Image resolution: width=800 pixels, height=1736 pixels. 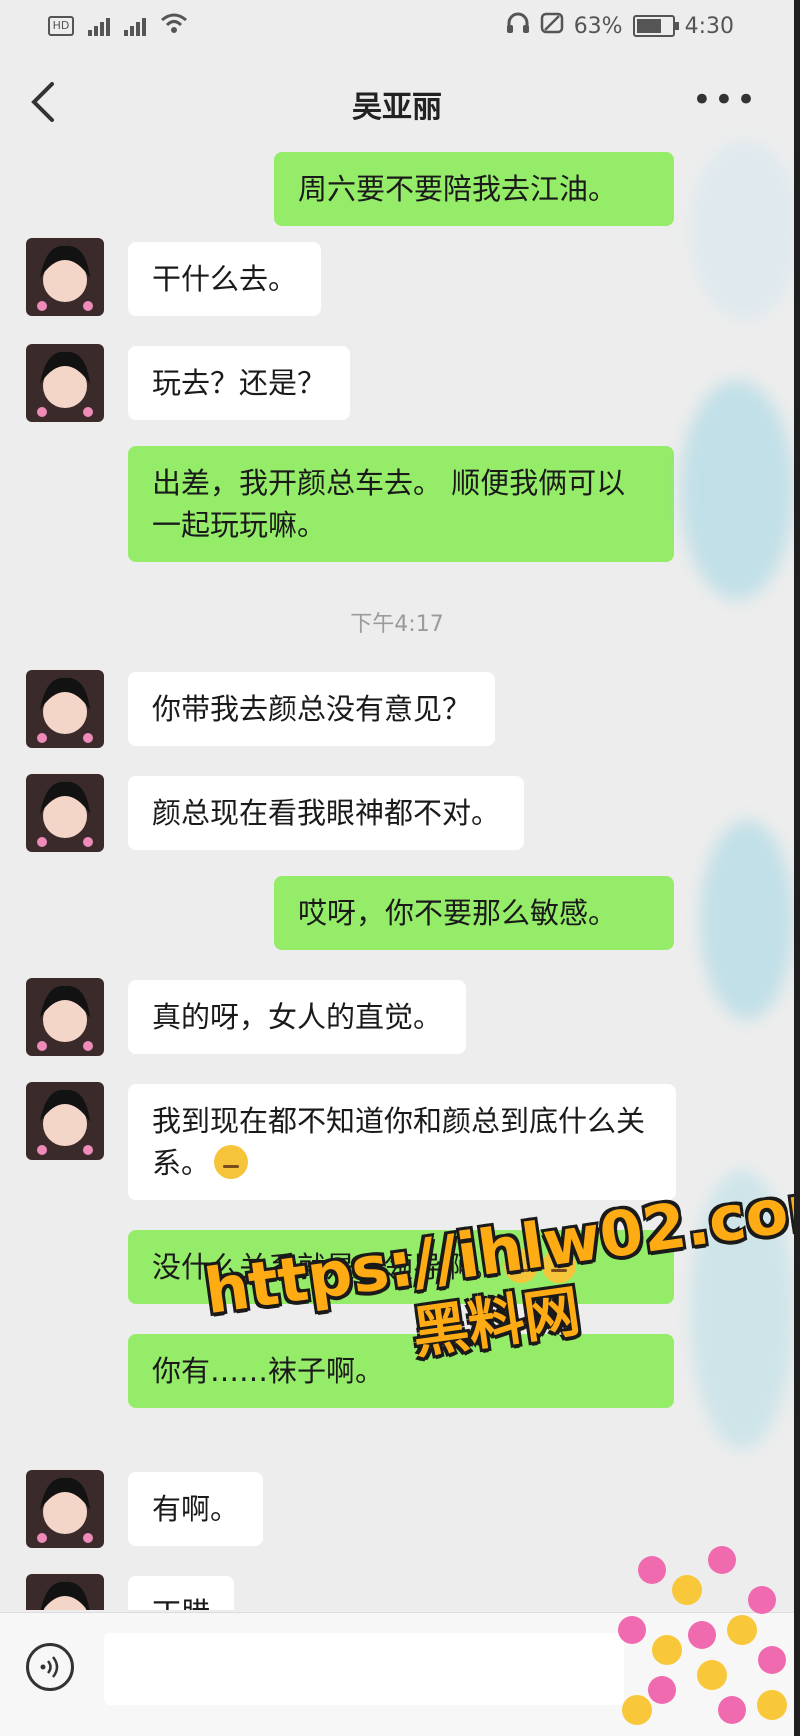 I want to click on message-incoming: 玩去？还是？, so click(x=239, y=383).